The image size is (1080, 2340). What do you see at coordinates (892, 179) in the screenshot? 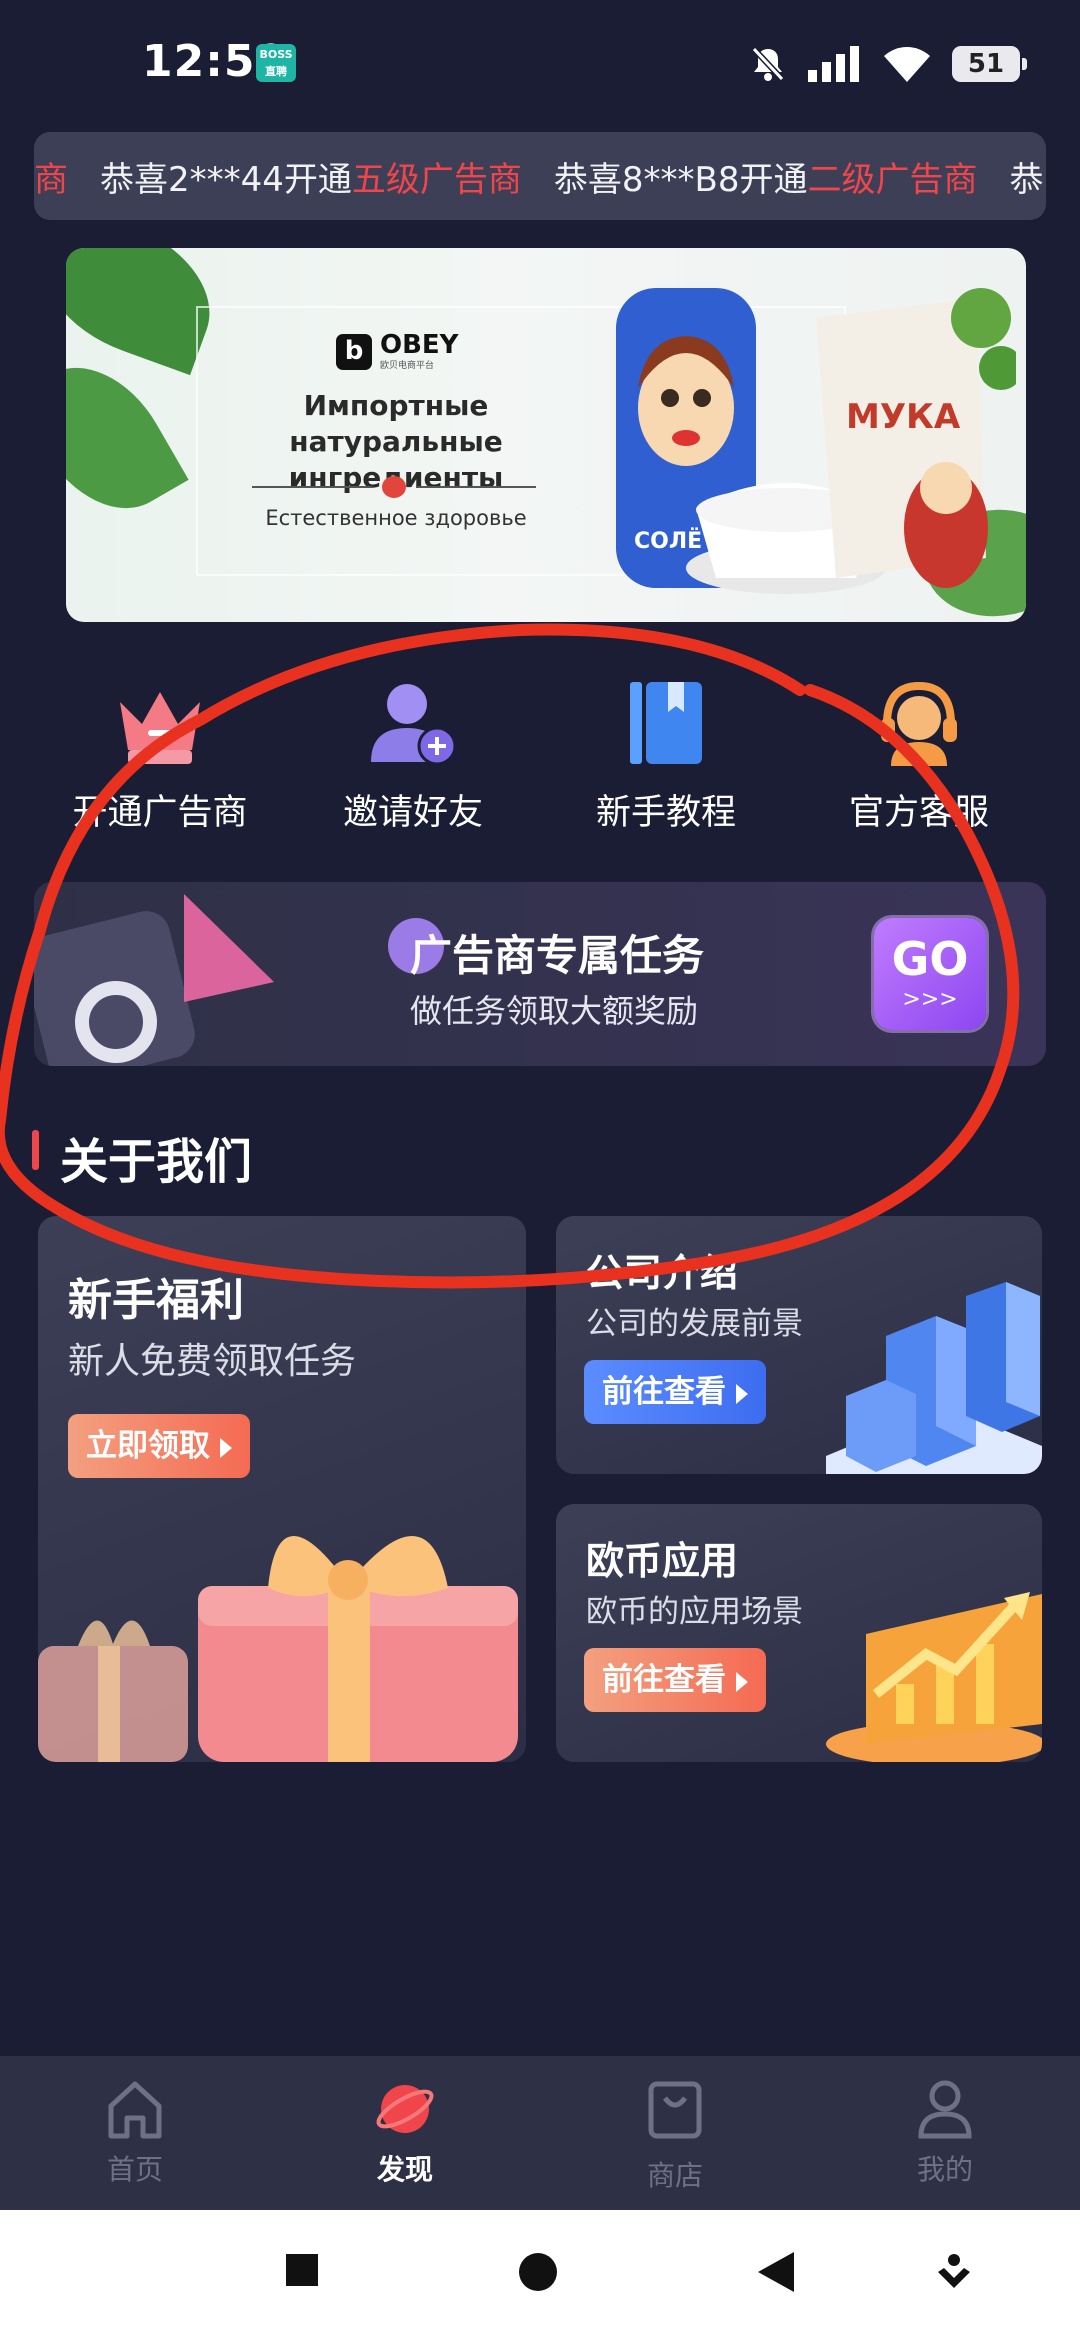
I see `marquee-highlight: 二级广告商` at bounding box center [892, 179].